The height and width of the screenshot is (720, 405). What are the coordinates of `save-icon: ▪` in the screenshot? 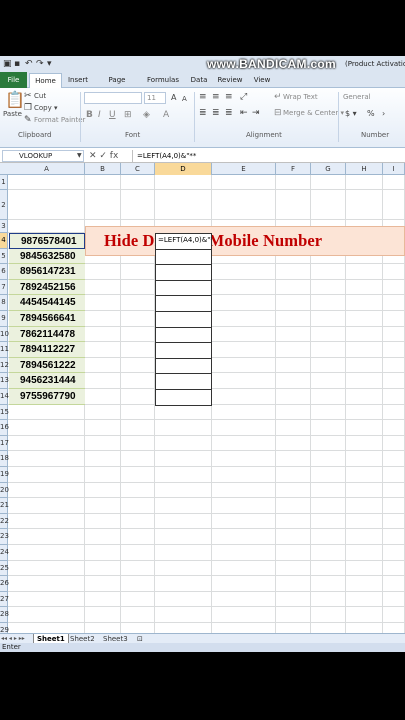 It's located at (17, 64).